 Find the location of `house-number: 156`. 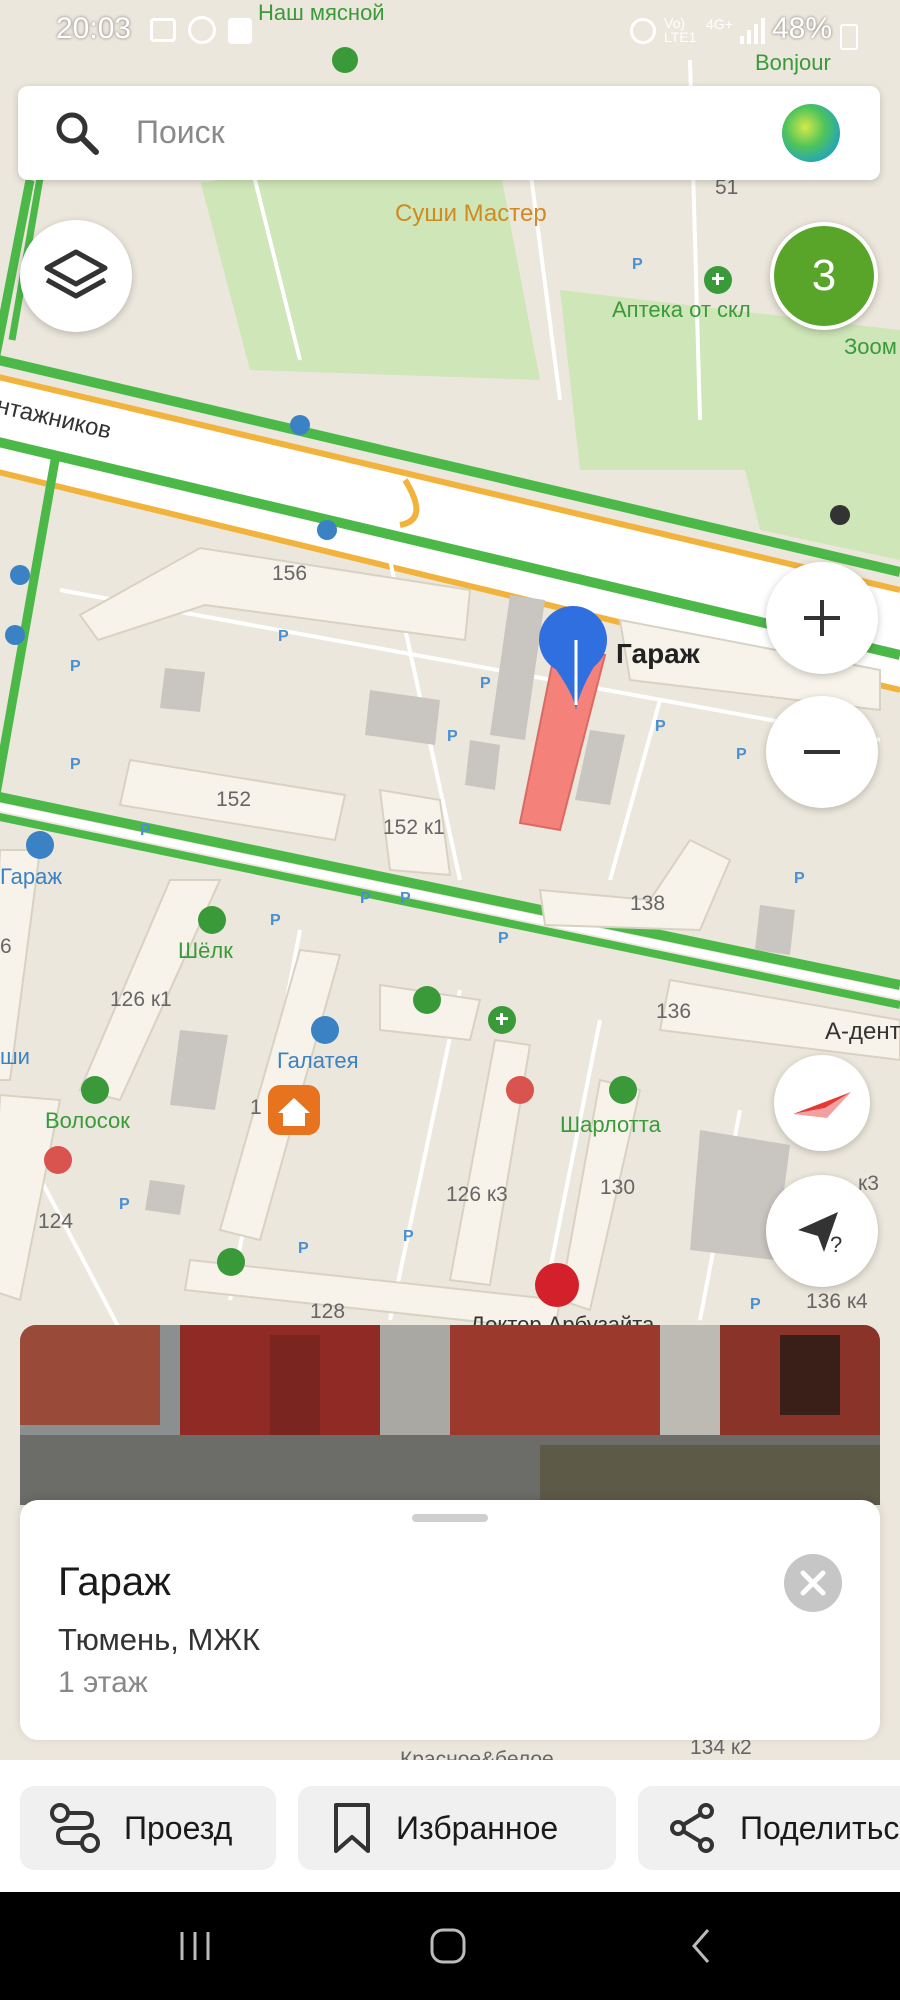

house-number: 156 is located at coordinates (290, 573).